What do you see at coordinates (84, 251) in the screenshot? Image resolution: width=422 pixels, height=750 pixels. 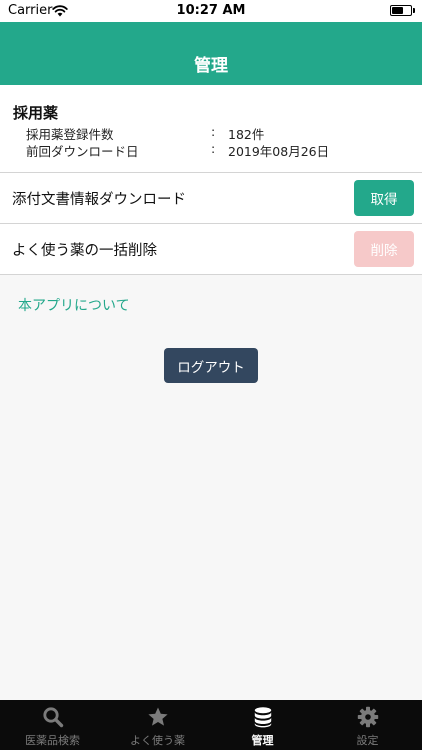 I see `bulk-delete-label: よく使う薬の一括削除` at bounding box center [84, 251].